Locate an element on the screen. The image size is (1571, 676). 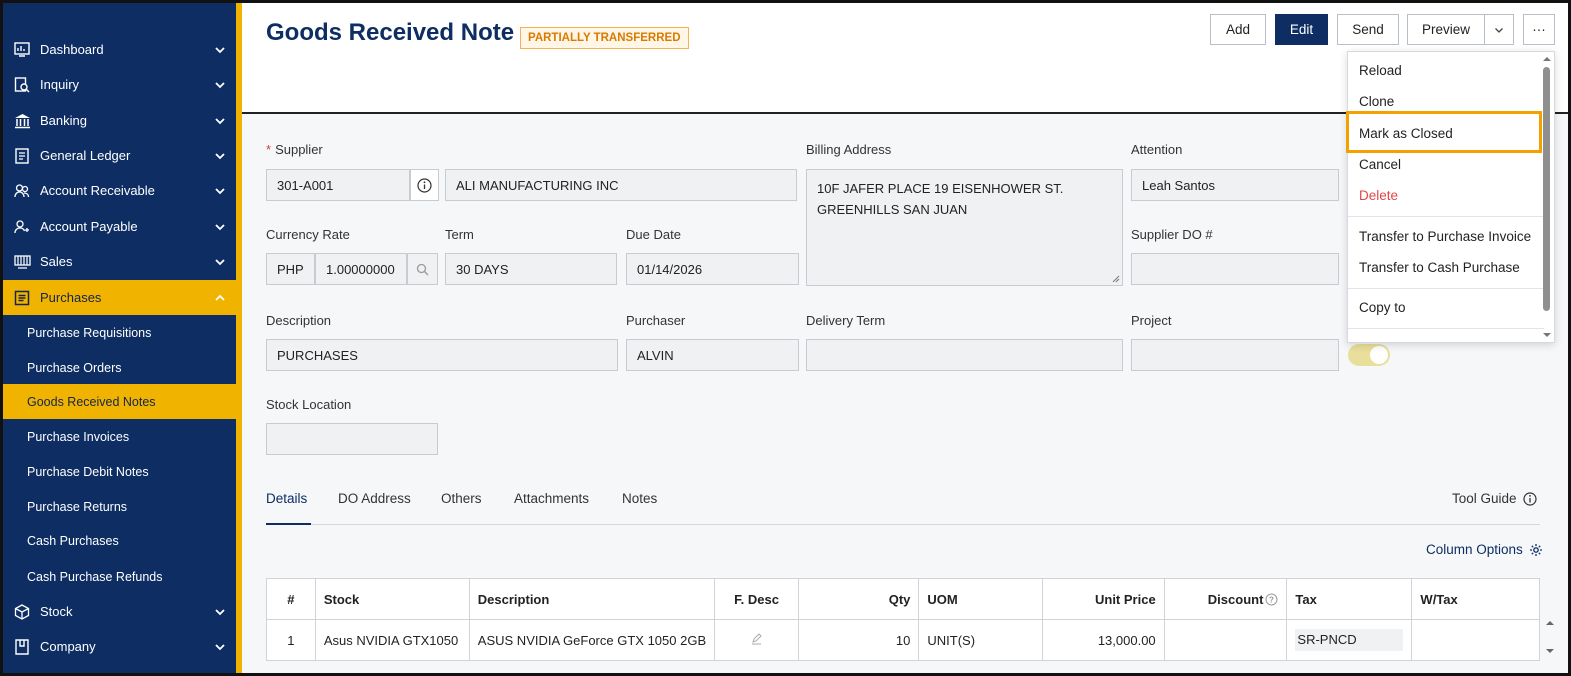
menu-divider is located at coordinates (1446, 288).